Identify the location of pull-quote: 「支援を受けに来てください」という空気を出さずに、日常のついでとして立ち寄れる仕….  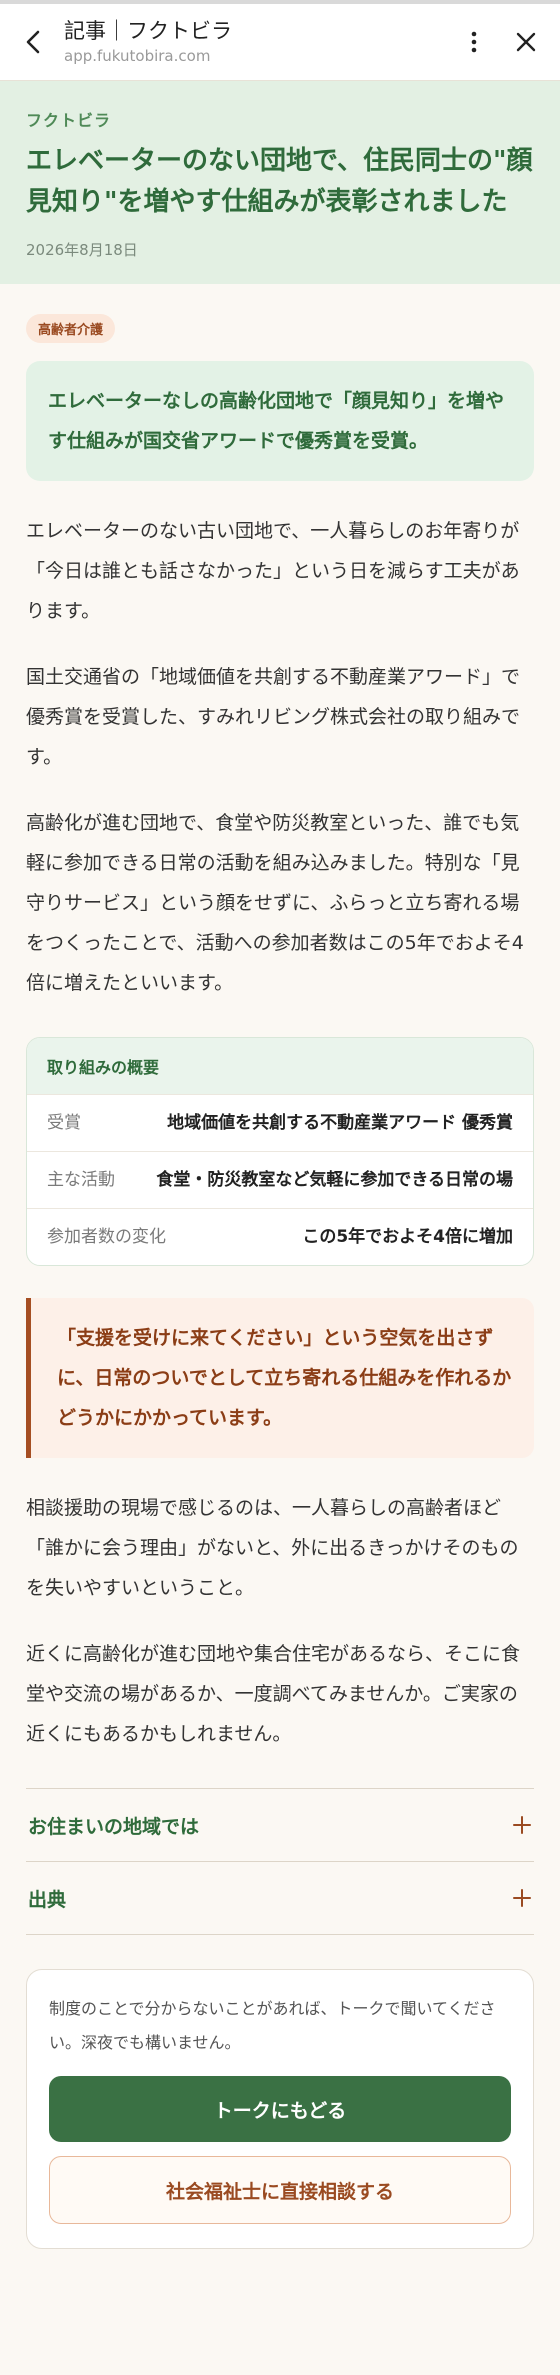
(280, 1378).